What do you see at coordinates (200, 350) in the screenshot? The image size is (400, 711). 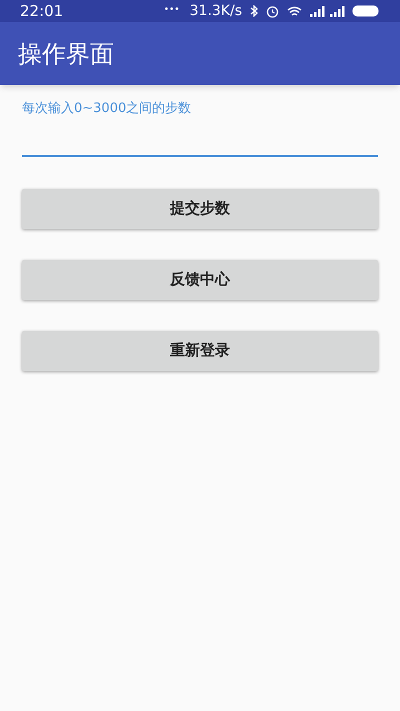 I see `action-button: 重新登录` at bounding box center [200, 350].